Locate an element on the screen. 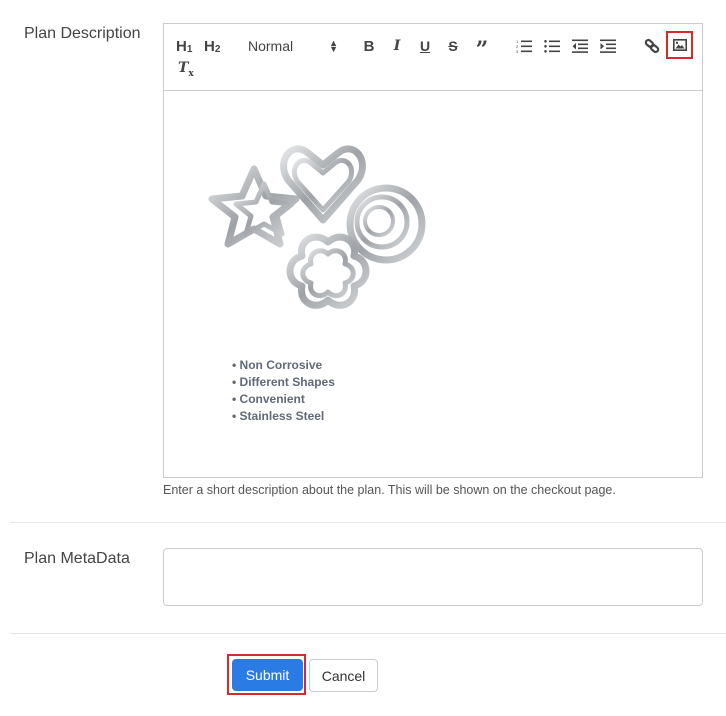 The height and width of the screenshot is (716, 726). indent-button is located at coordinates (608, 46).